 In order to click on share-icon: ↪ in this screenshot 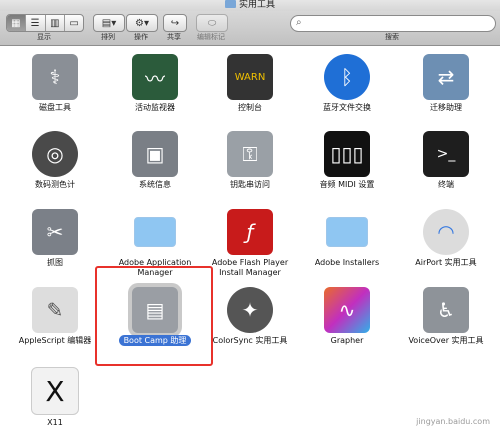, I will do `click(175, 23)`.